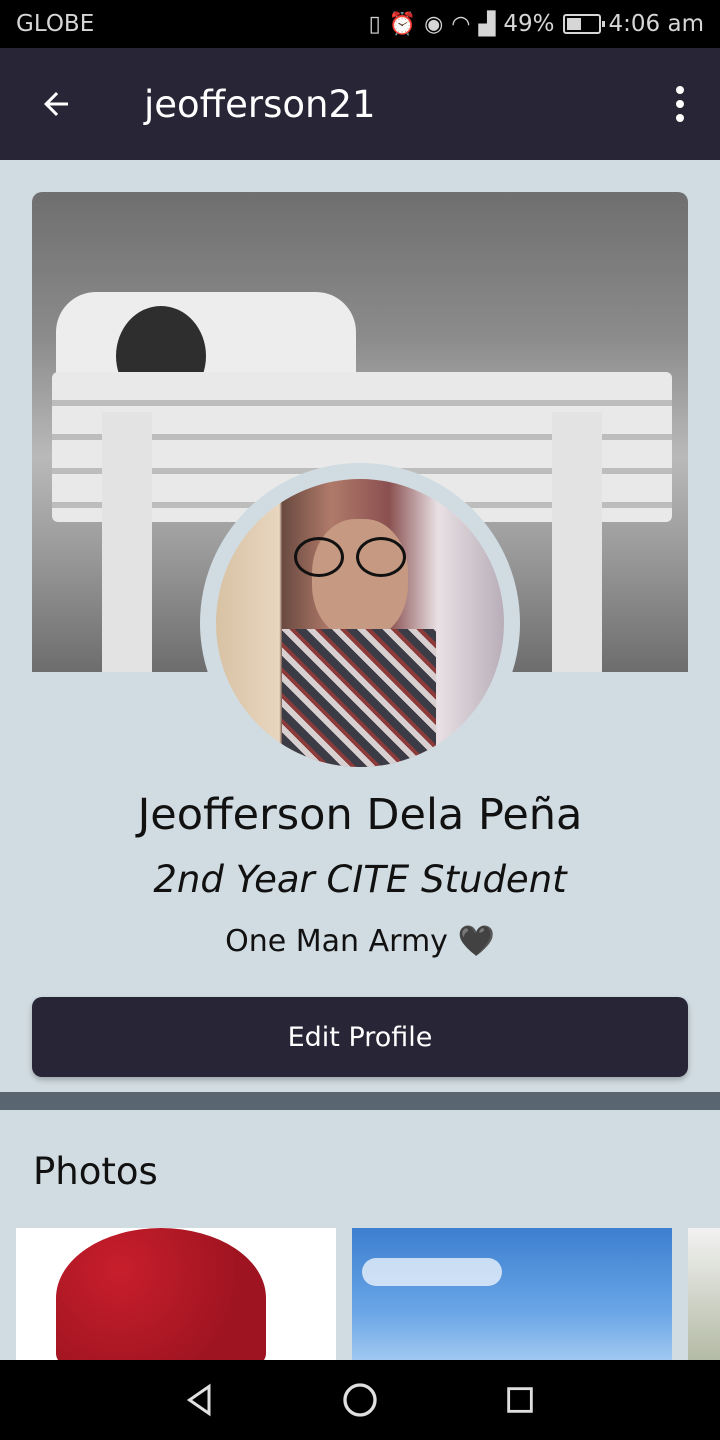 This screenshot has height=1440, width=720. Describe the element at coordinates (434, 24) in the screenshot. I see `eye-icon: ◉` at that location.